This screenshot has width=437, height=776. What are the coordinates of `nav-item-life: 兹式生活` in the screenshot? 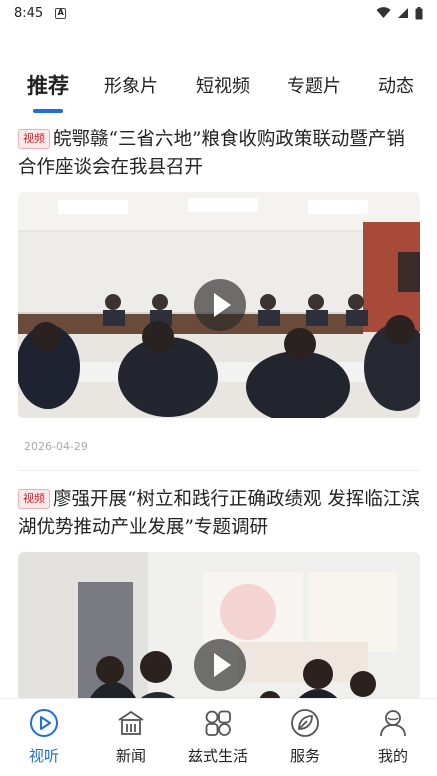 It's located at (218, 737).